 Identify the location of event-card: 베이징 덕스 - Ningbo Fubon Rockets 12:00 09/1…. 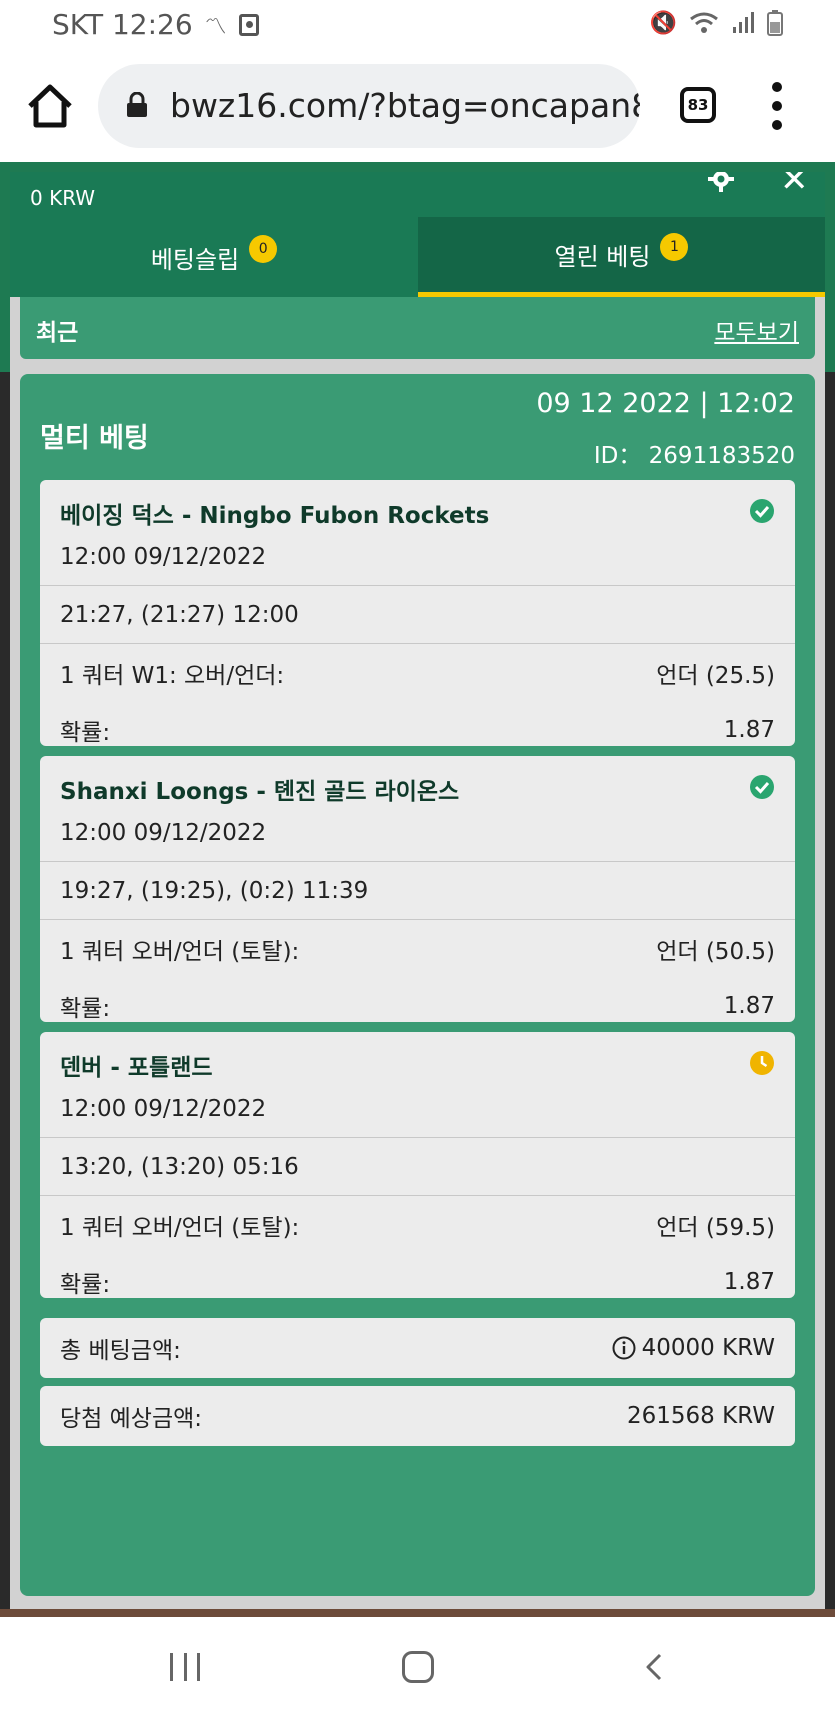
(417, 613).